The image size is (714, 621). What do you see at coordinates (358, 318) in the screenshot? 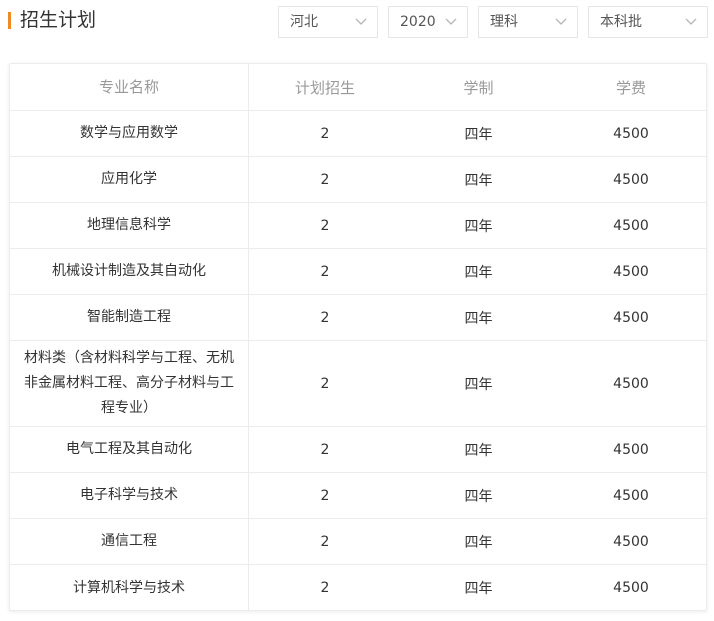
I see `table-row: 智能制造工程 2 四年 4500` at bounding box center [358, 318].